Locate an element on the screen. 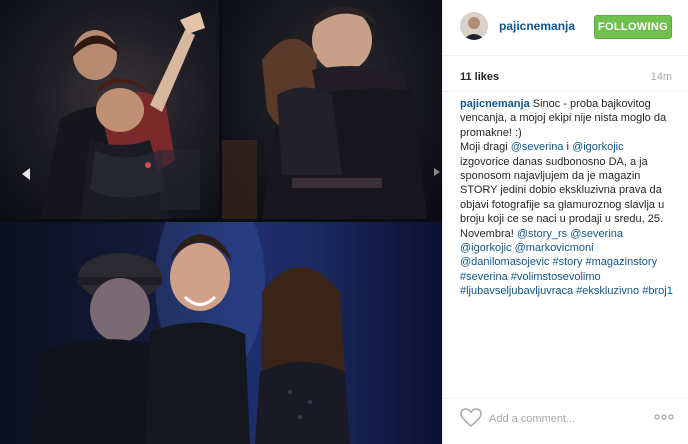  hashtag-link: #magazinstory is located at coordinates (622, 262).